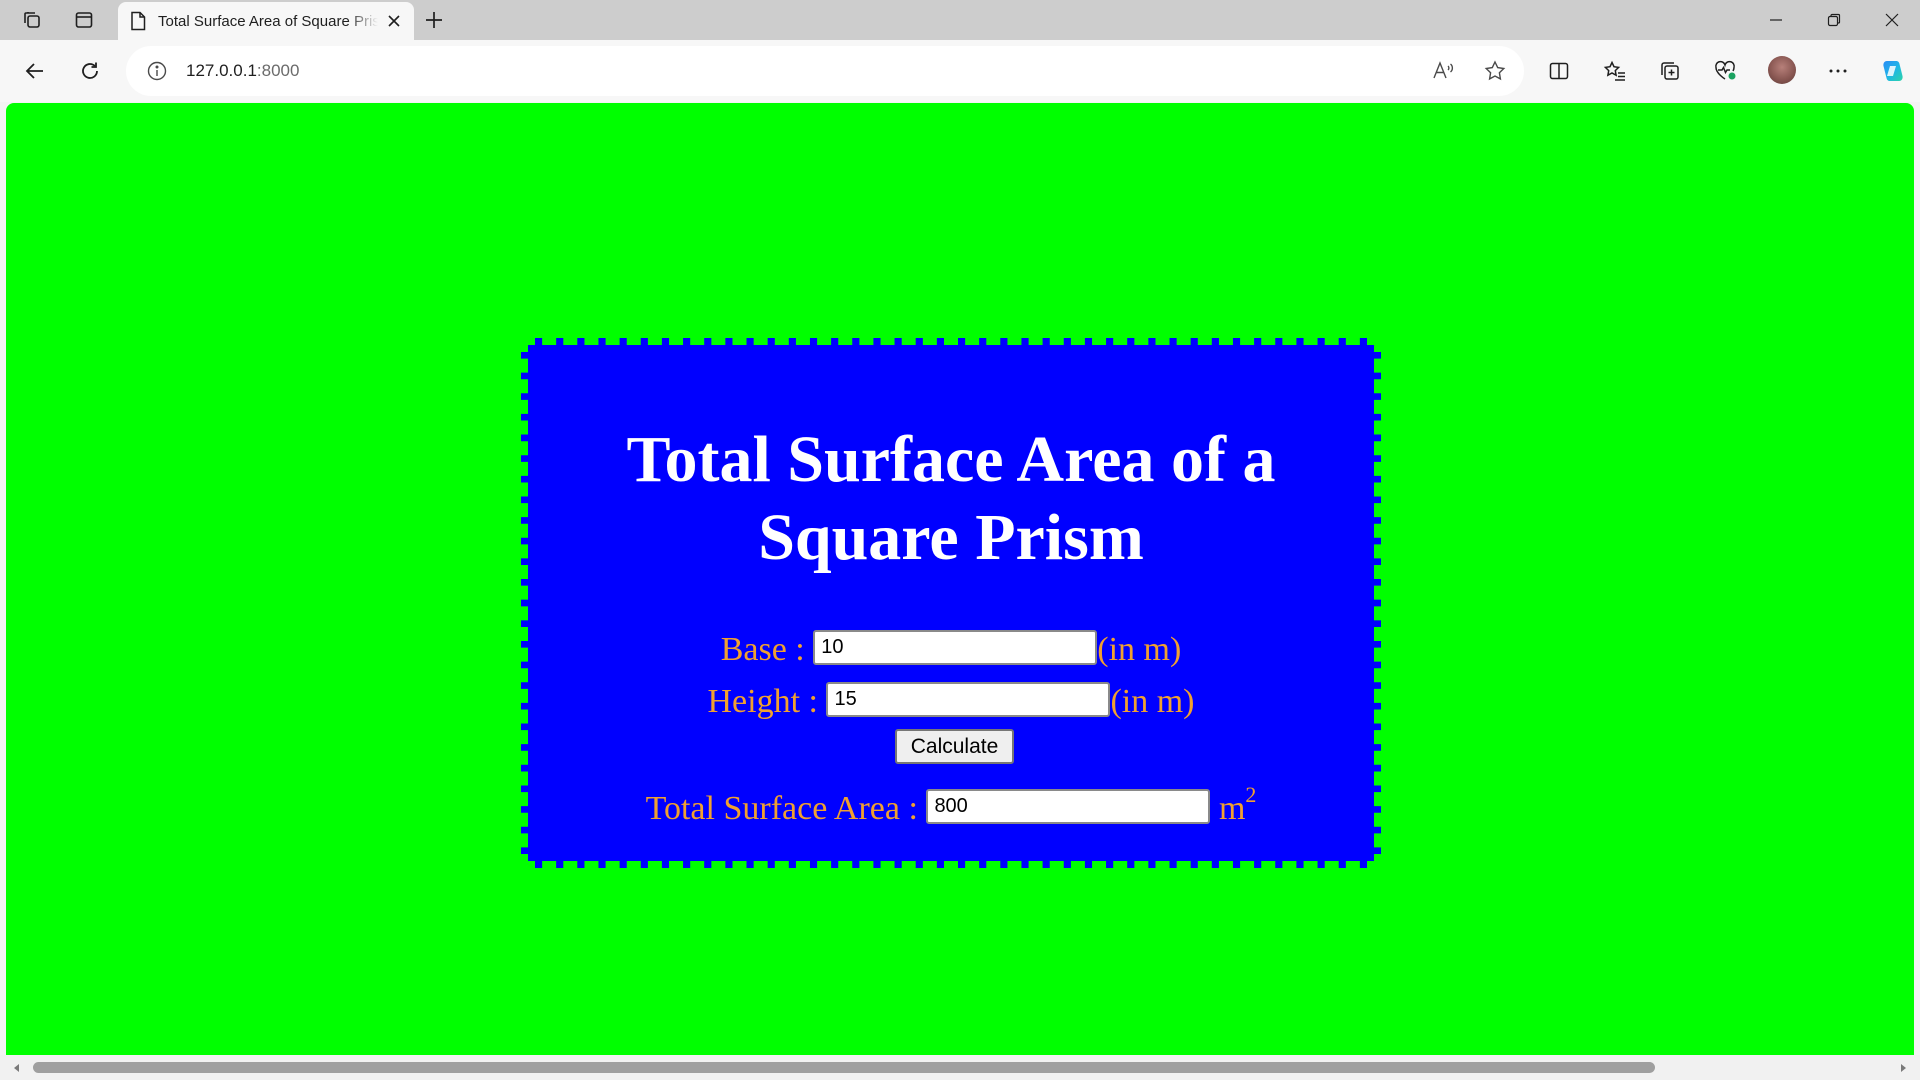 This screenshot has width=1920, height=1080. What do you see at coordinates (1237, 805) in the screenshot?
I see `result-unit: m2` at bounding box center [1237, 805].